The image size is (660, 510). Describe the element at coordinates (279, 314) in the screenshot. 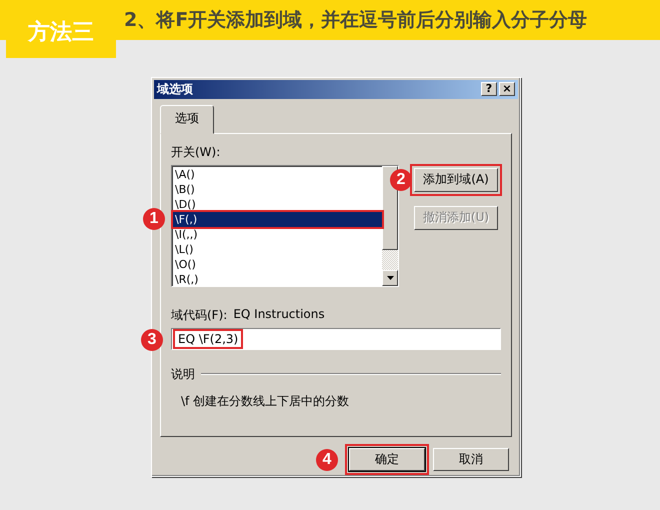

I see `field-name: EQ Instructions` at that location.